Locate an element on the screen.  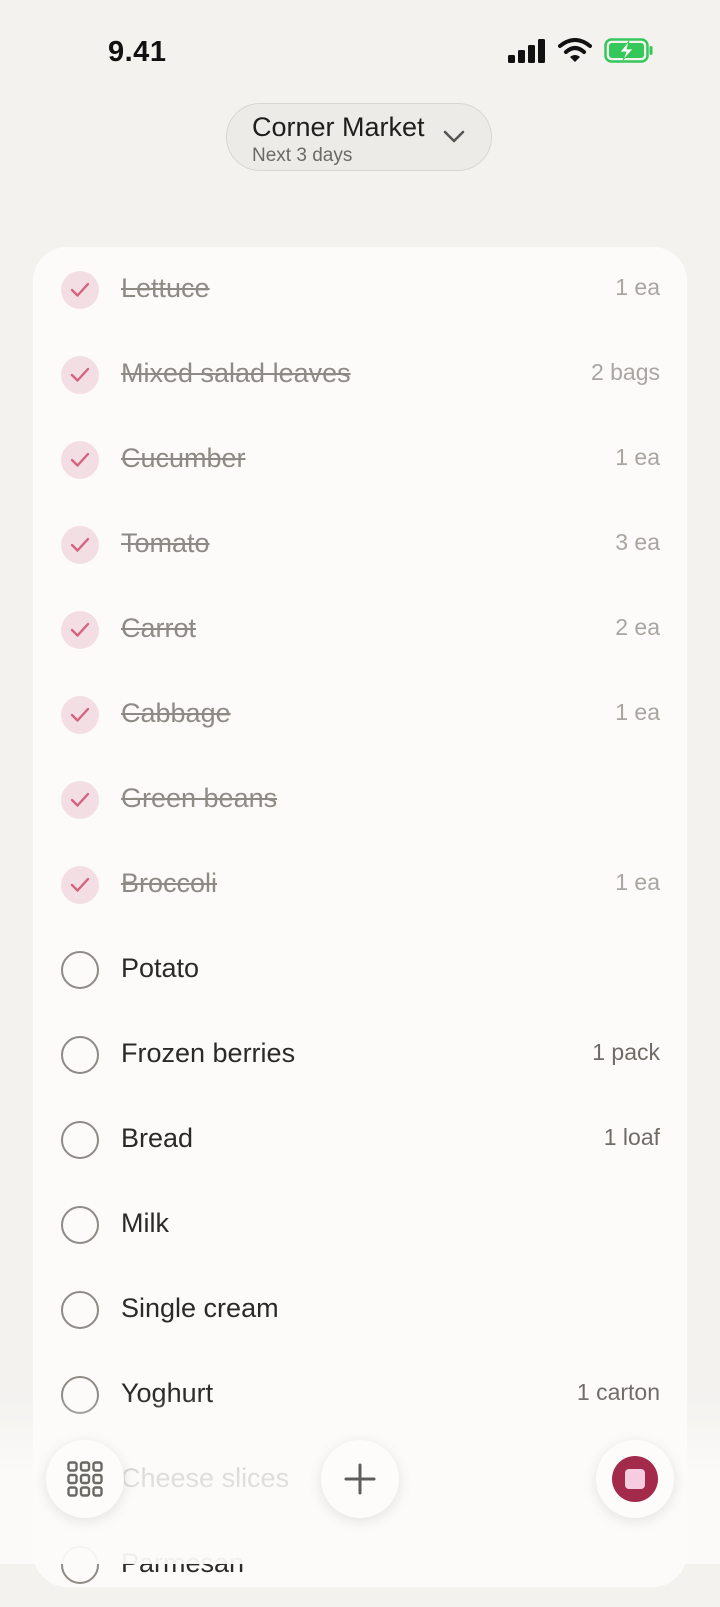
item-name: Mixed salad leaves is located at coordinates (236, 373).